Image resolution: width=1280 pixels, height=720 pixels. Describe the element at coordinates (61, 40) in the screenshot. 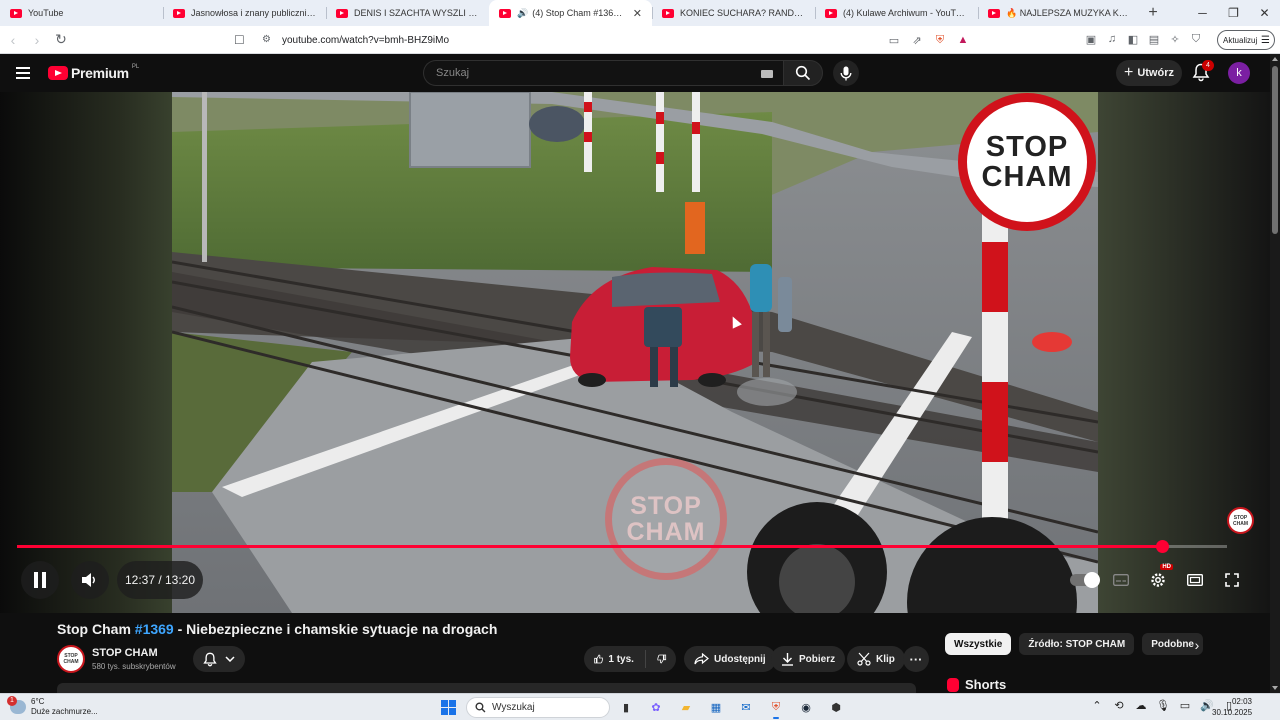

I see `reload-icon: ↻` at that location.